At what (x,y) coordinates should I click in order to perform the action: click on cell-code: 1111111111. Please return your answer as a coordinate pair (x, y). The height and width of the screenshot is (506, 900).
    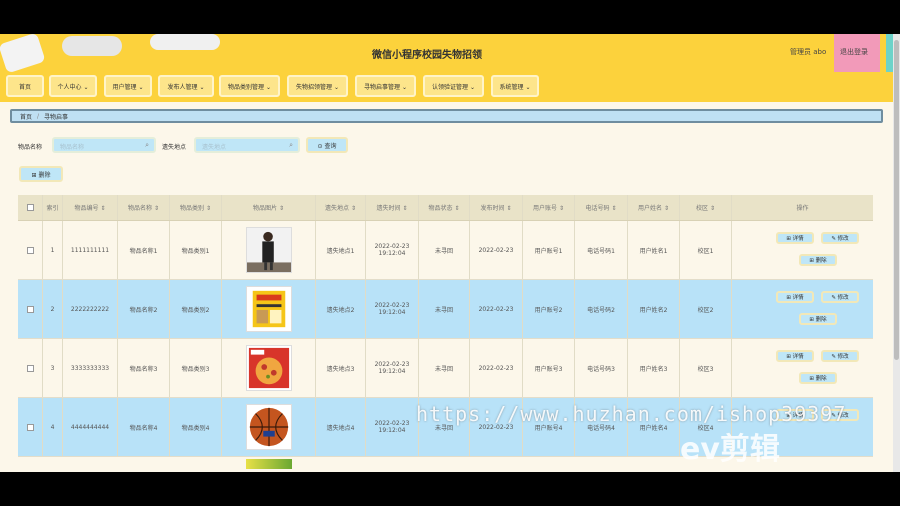
    Looking at the image, I should click on (90, 250).